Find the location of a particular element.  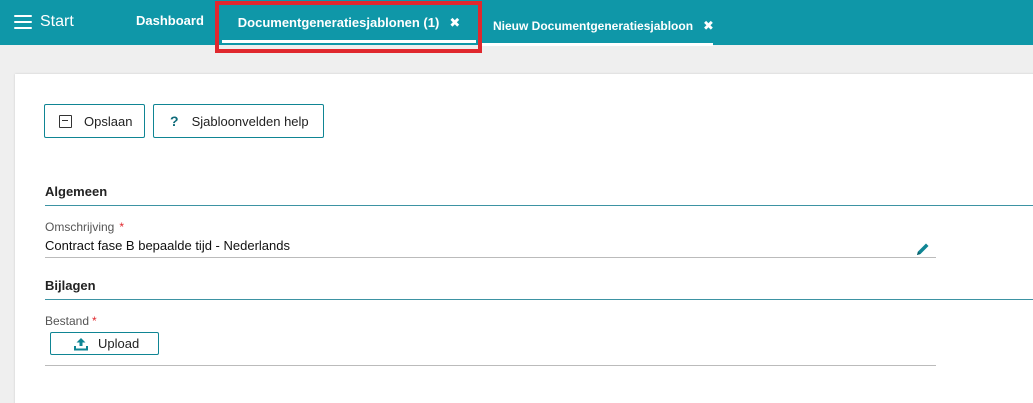

tab-documentgeneratiesjablonen-label: Documentgeneratiesjablonen (1) is located at coordinates (338, 22).